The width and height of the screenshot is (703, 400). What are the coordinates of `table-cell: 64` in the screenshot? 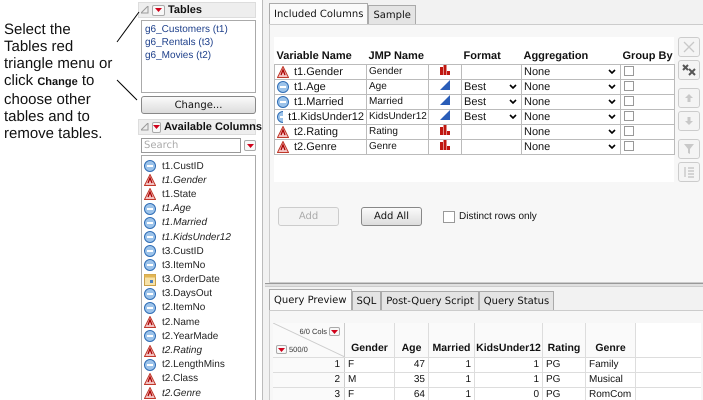 It's located at (412, 394).